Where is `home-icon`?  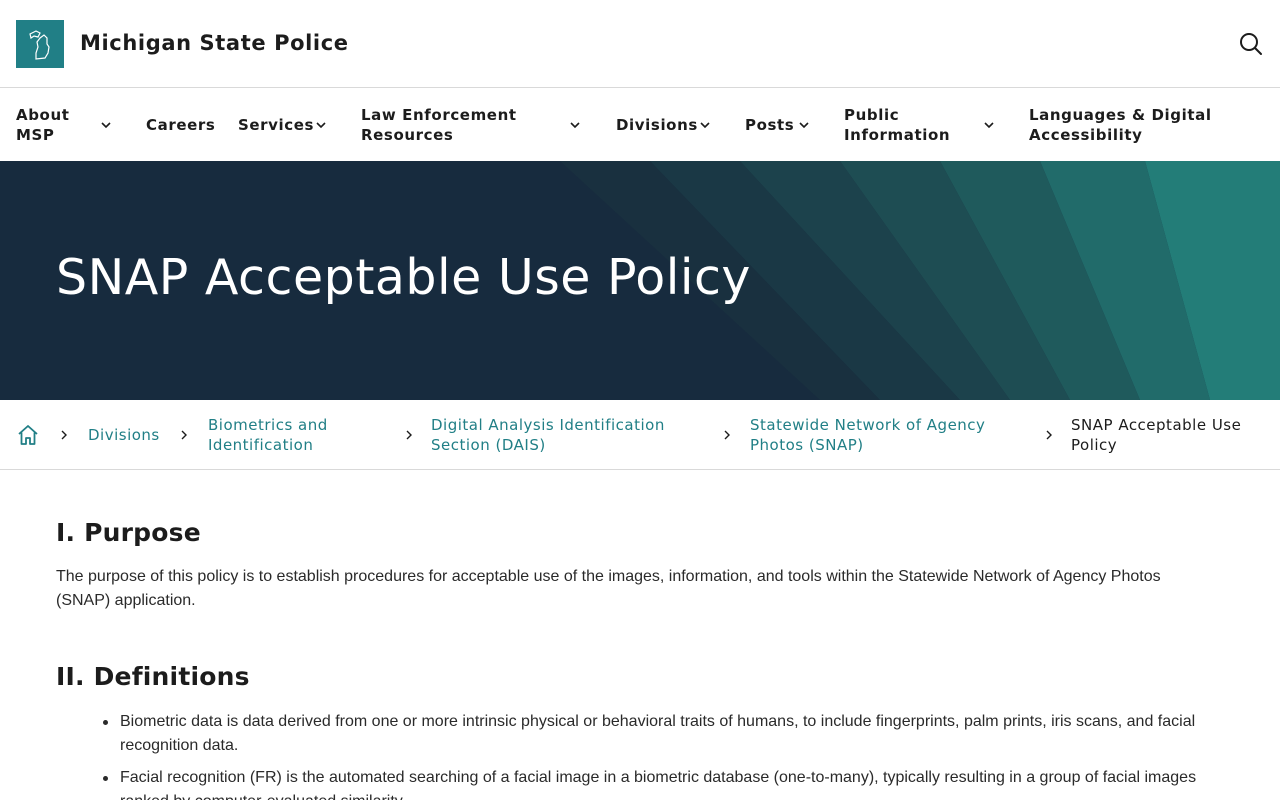
home-icon is located at coordinates (28, 435).